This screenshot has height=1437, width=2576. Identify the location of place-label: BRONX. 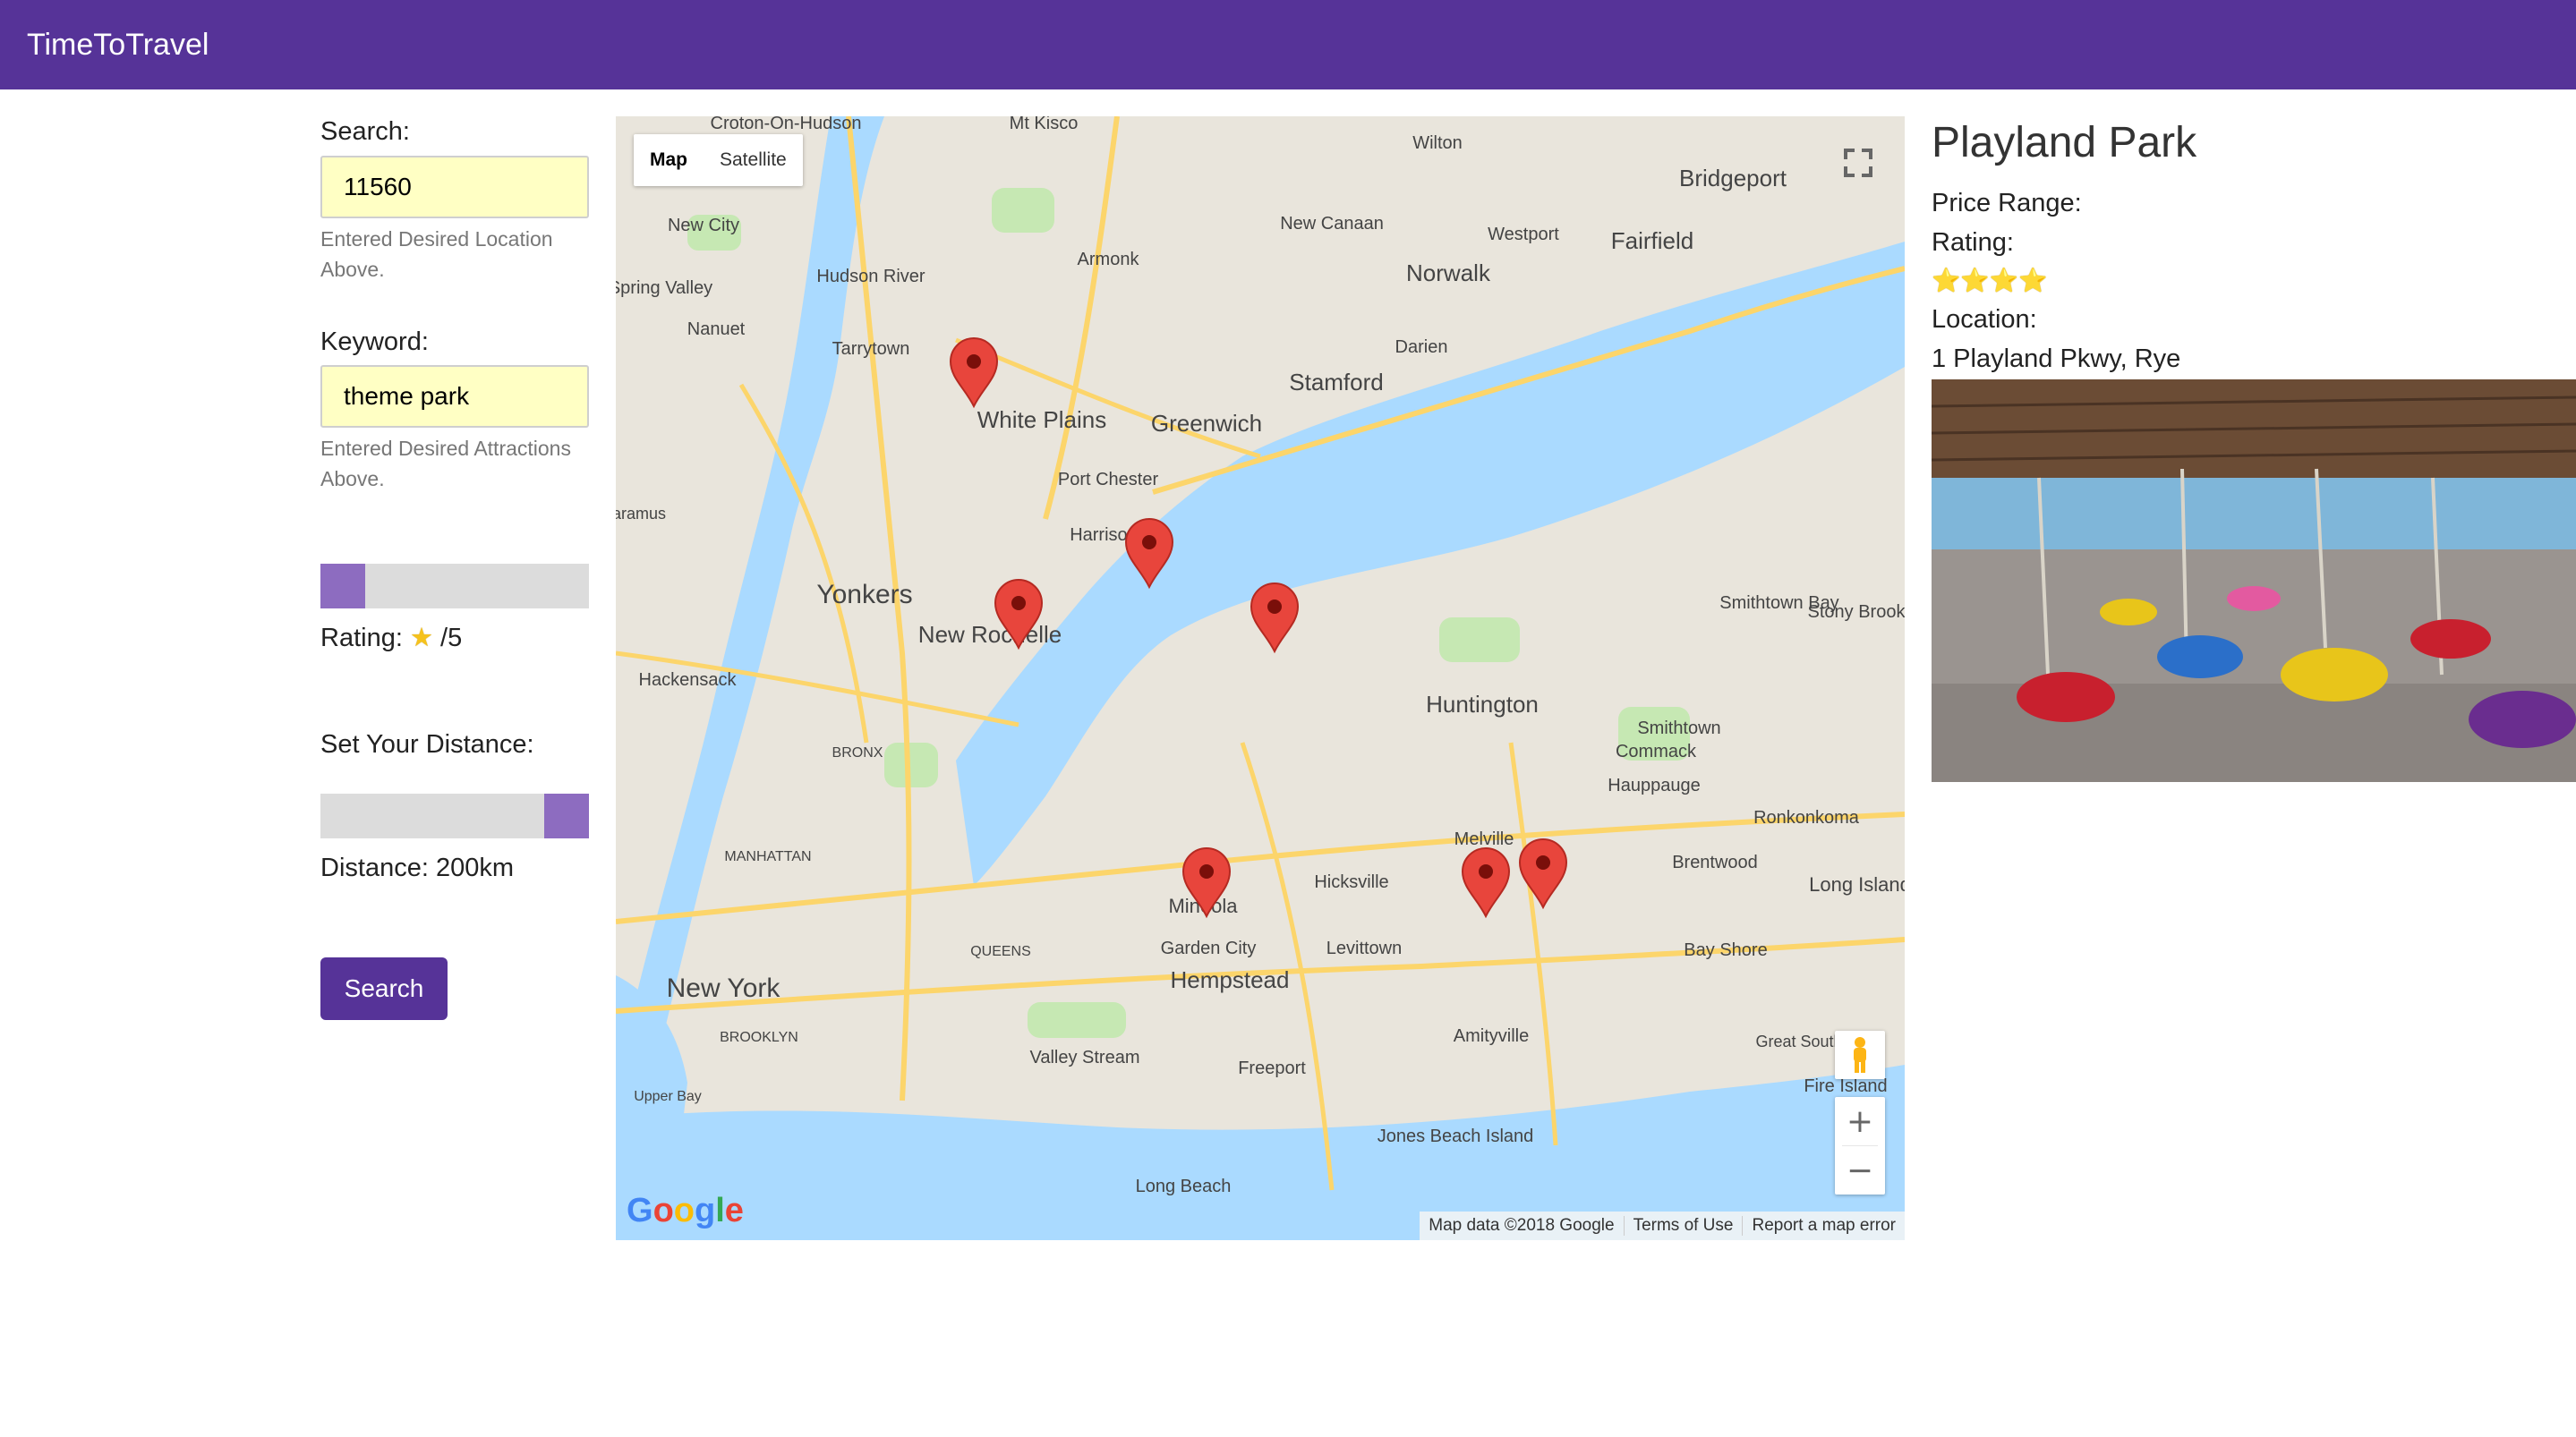
(857, 753).